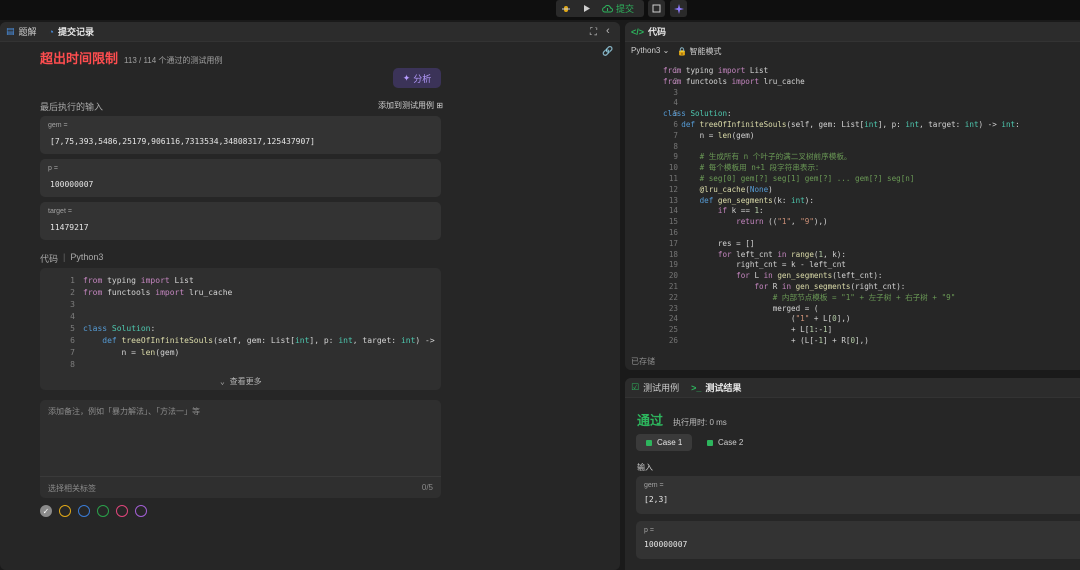  I want to click on language-value: Python3, so click(646, 50).